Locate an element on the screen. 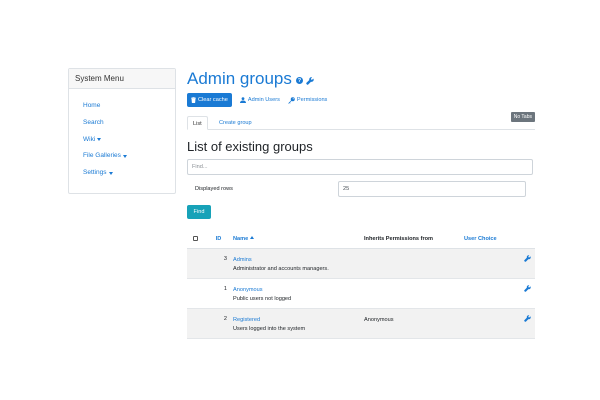  tab-create-group: Create group is located at coordinates (235, 123).